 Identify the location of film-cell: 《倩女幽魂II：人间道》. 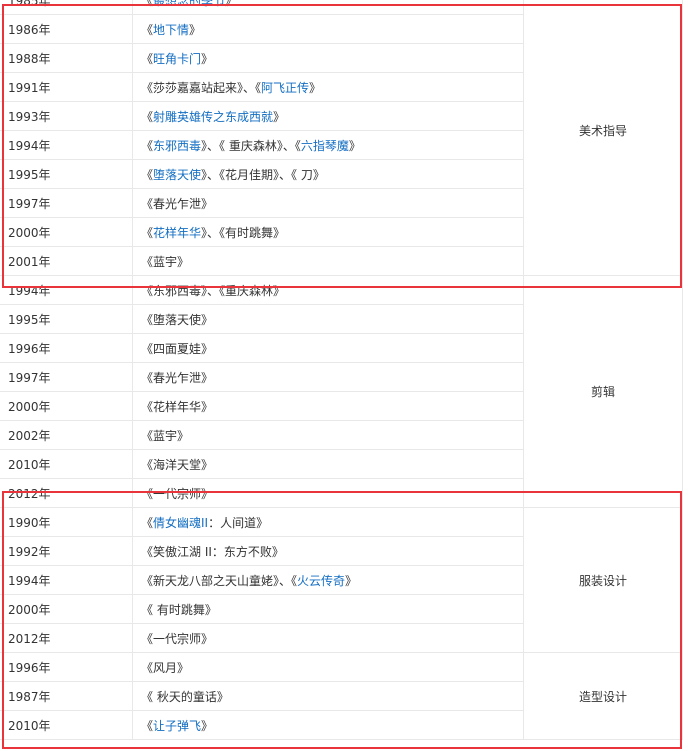
(328, 522).